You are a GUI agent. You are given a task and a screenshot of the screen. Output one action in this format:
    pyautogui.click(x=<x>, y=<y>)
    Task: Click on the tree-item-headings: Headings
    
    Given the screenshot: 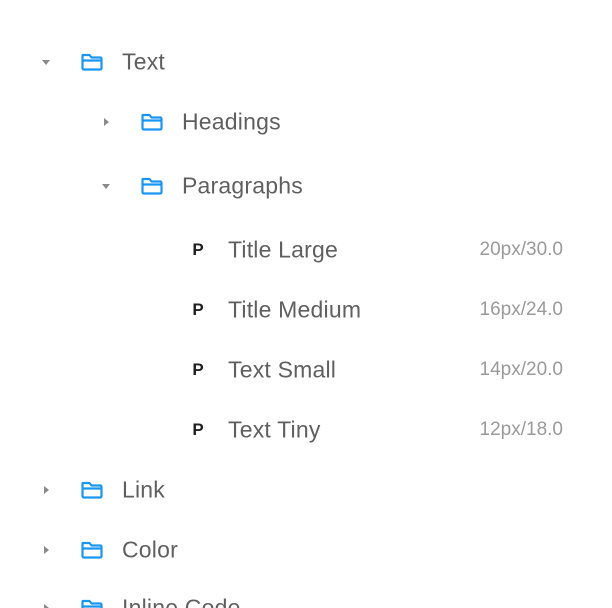 What is the action you would take?
    pyautogui.click(x=306, y=122)
    